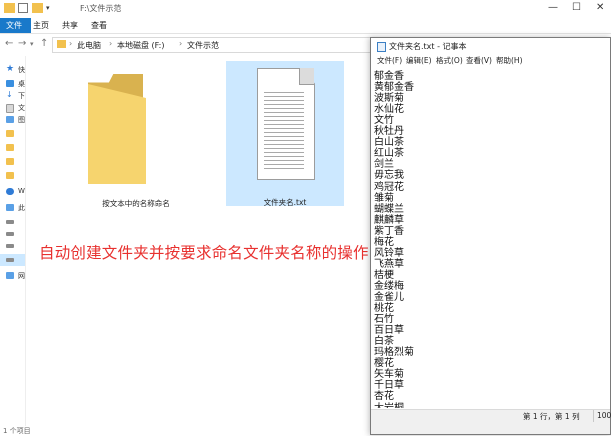 The width and height of the screenshot is (611, 436). Describe the element at coordinates (600, 7) in the screenshot. I see `close-icon: ✕` at that location.